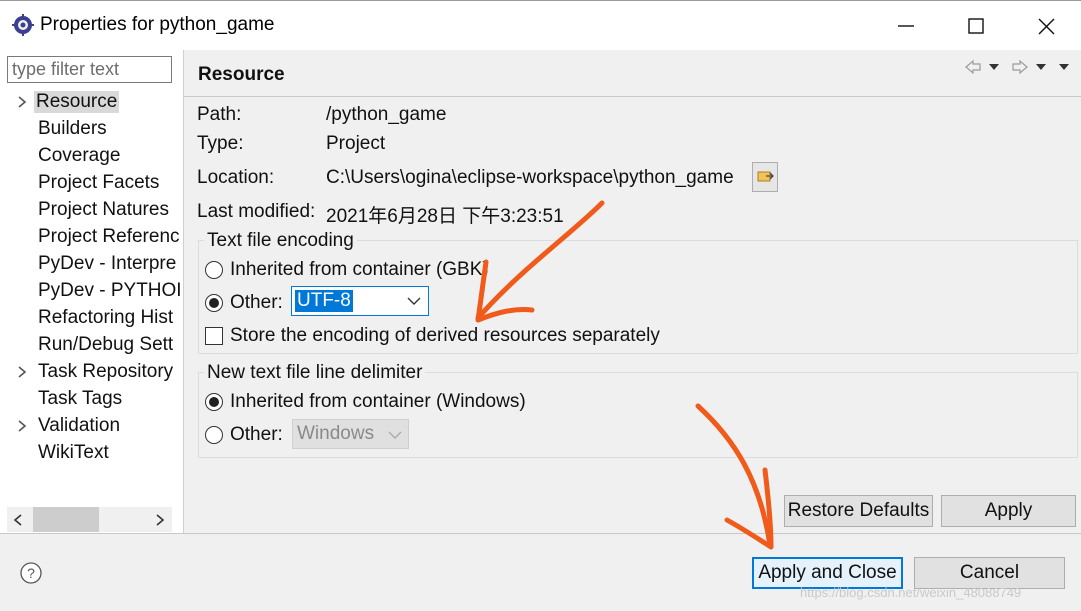 Image resolution: width=1081 pixels, height=611 pixels. What do you see at coordinates (157, 24) in the screenshot?
I see `window-title: Properties for python_game` at bounding box center [157, 24].